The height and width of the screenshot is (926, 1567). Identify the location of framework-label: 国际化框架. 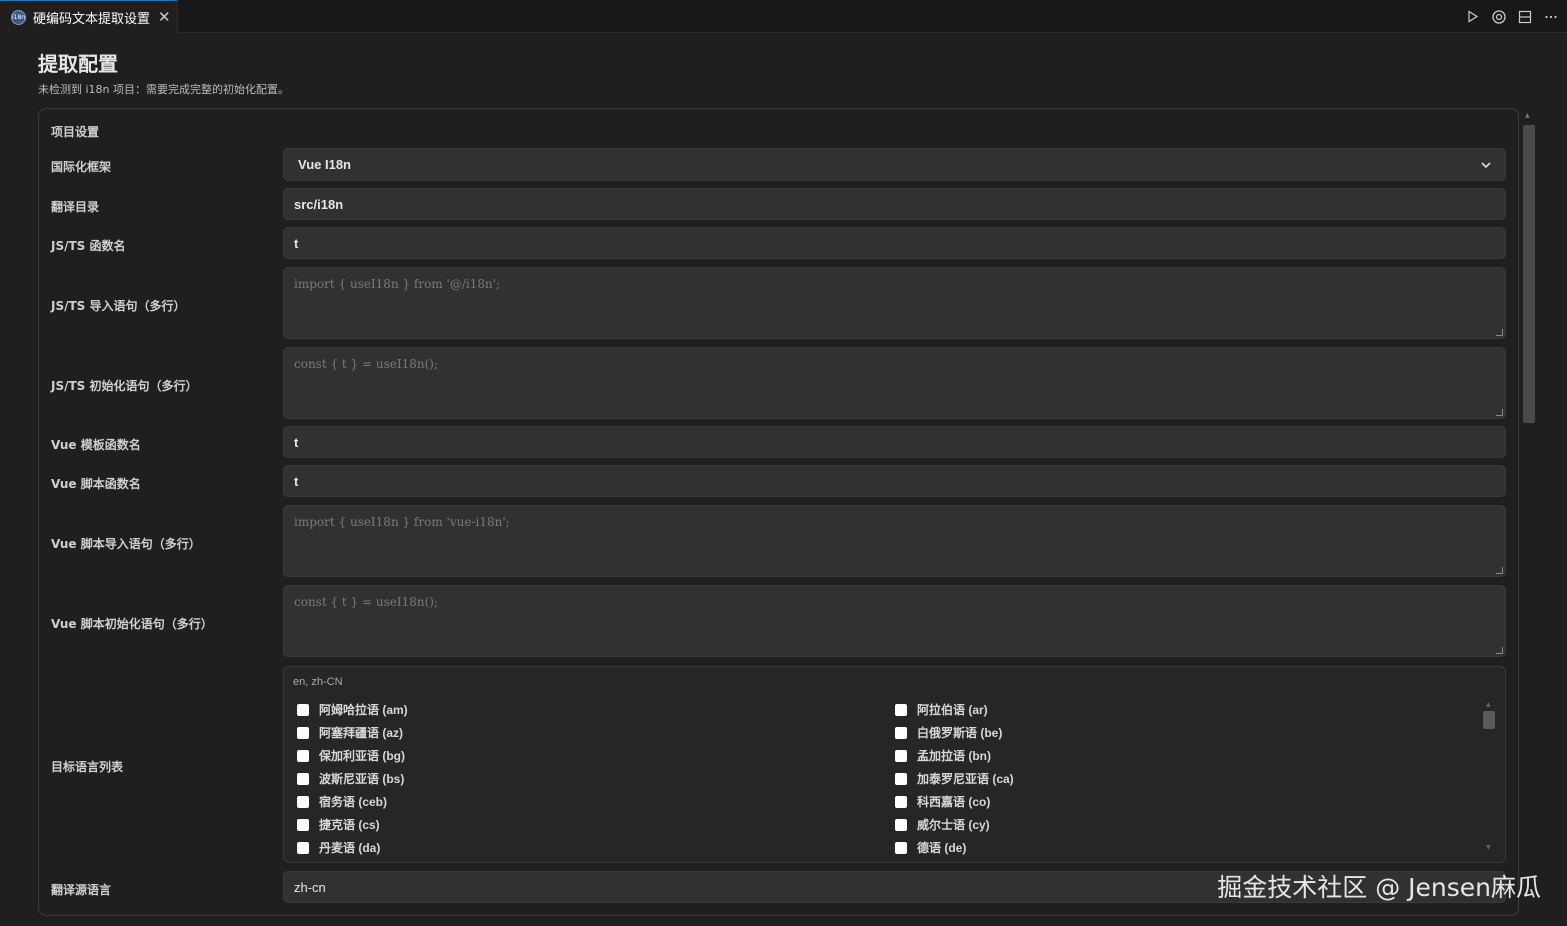
(81, 167).